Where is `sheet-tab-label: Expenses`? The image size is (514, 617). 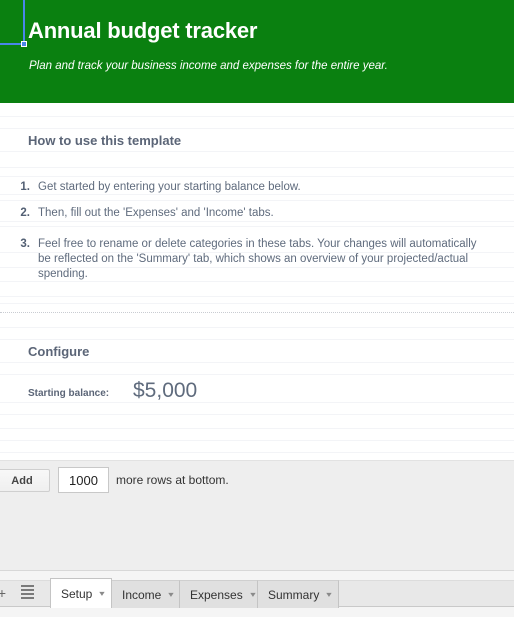
sheet-tab-label: Expenses is located at coordinates (216, 594).